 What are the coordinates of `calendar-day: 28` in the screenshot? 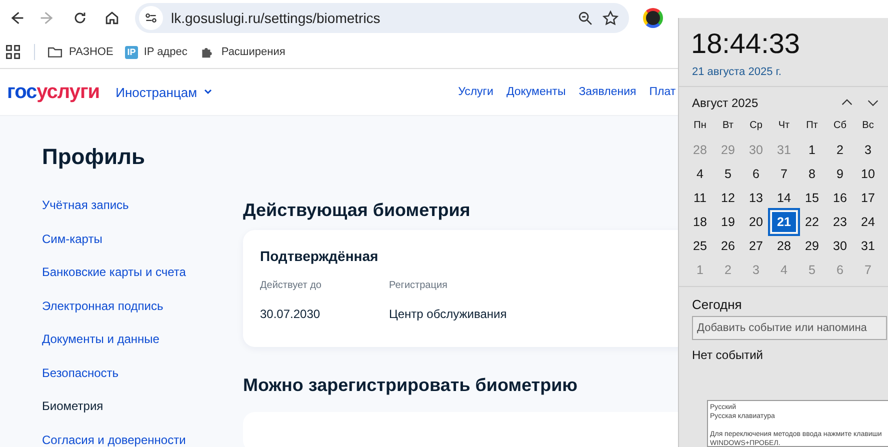 It's located at (784, 246).